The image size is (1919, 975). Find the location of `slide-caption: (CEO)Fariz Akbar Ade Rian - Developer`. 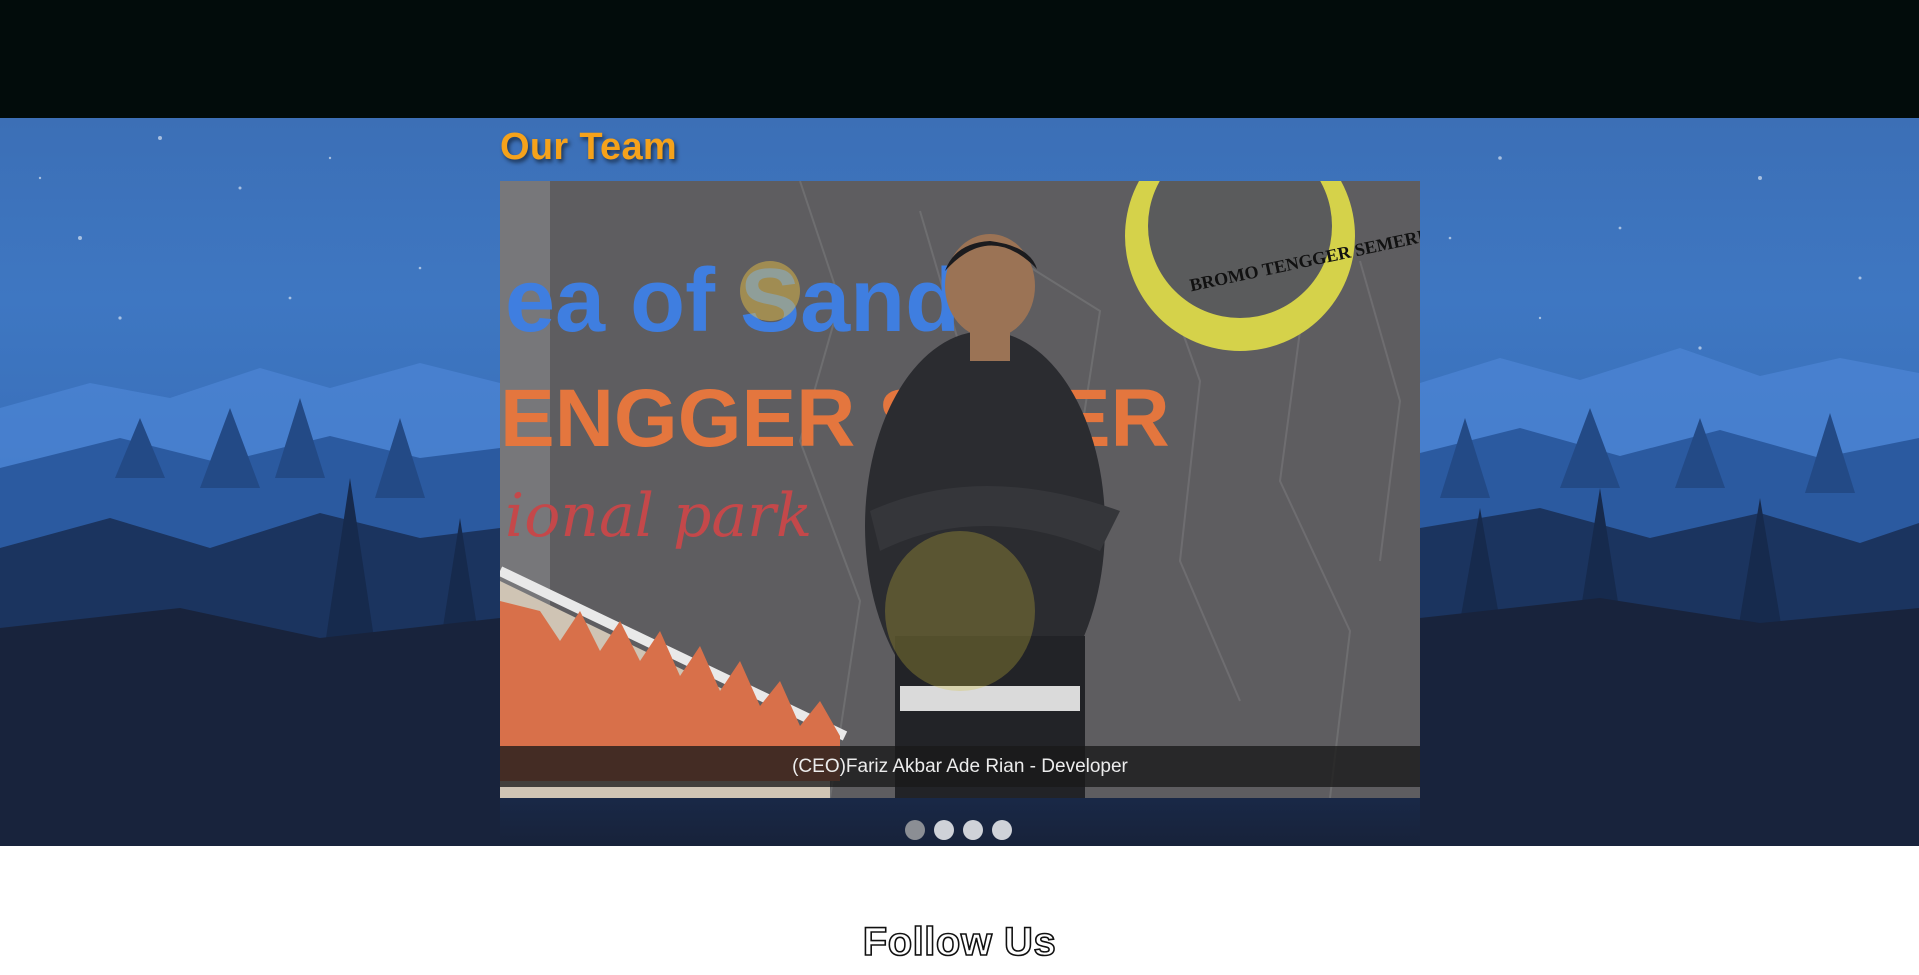

slide-caption: (CEO)Fariz Akbar Ade Rian - Developer is located at coordinates (960, 766).